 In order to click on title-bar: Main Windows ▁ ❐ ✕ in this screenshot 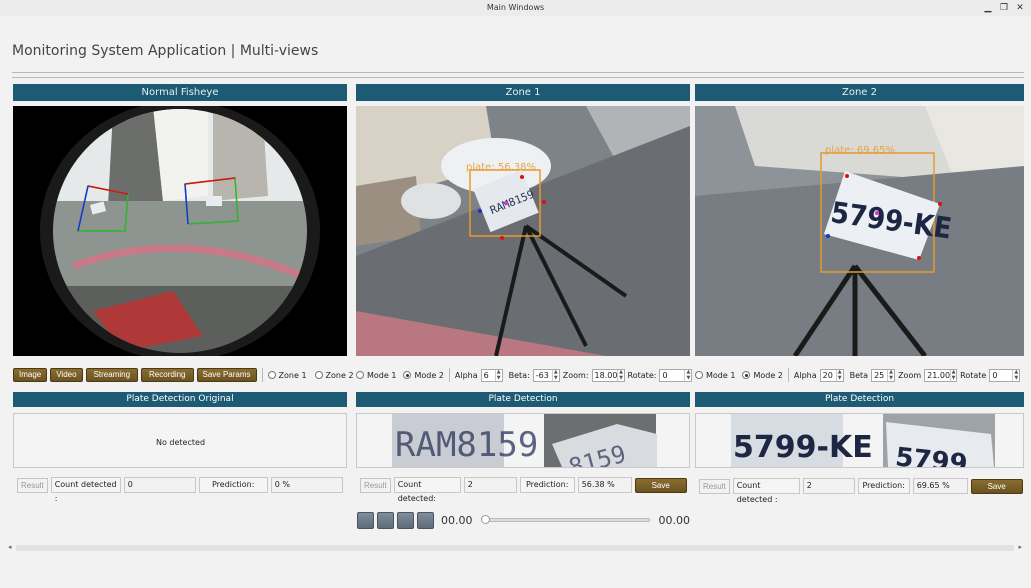, I will do `click(515, 8)`.